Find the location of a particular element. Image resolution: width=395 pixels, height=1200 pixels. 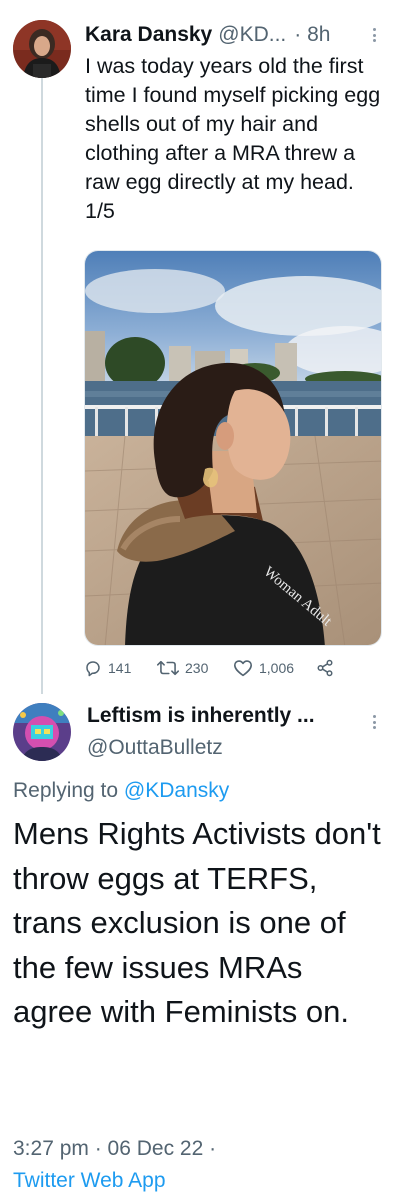

replying-prefix: Replying to is located at coordinates (68, 790).